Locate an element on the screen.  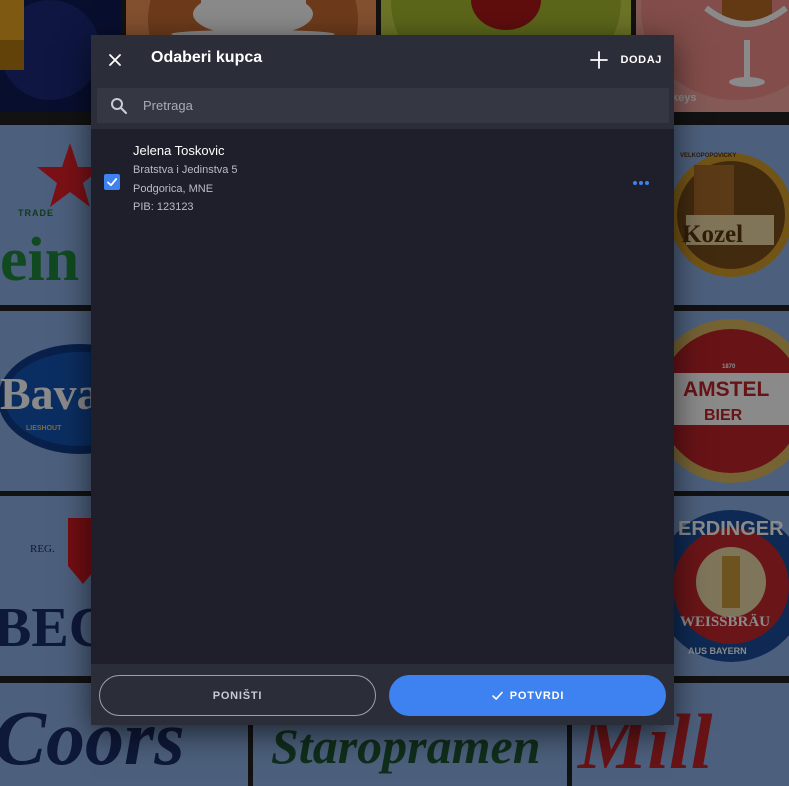
cancel-button: PONIŠTI is located at coordinates (237, 695).